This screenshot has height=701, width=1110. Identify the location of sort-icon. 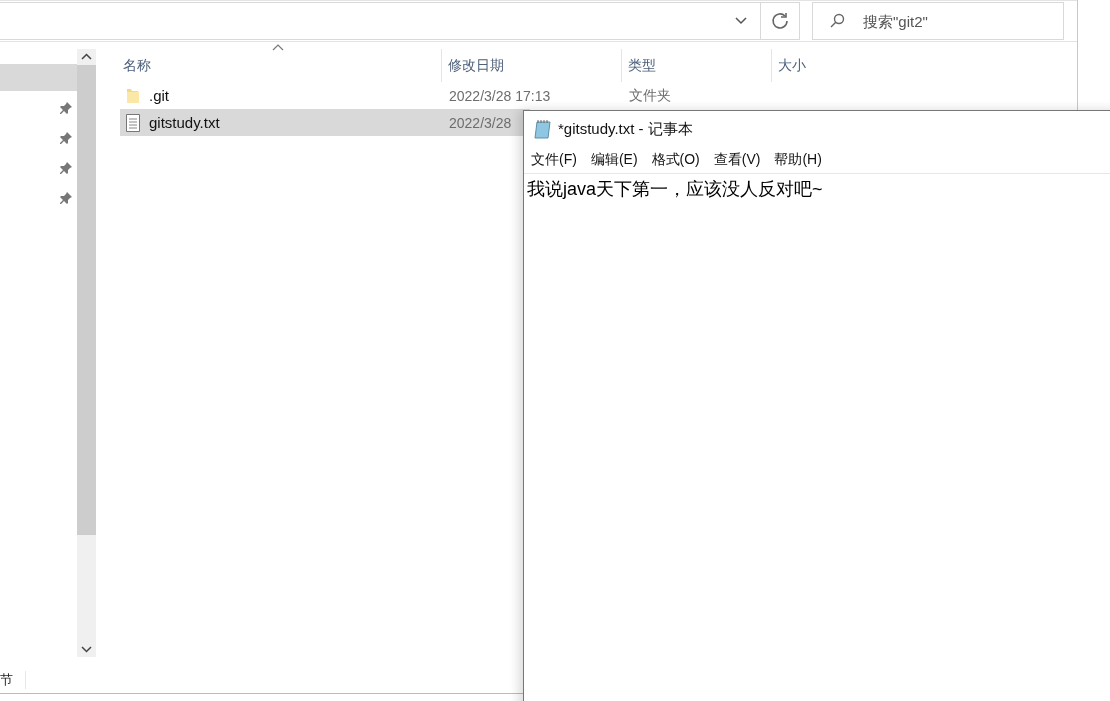
(278, 47).